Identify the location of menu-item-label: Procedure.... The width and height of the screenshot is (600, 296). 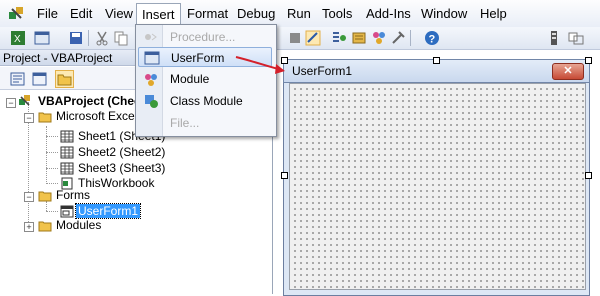
(203, 37).